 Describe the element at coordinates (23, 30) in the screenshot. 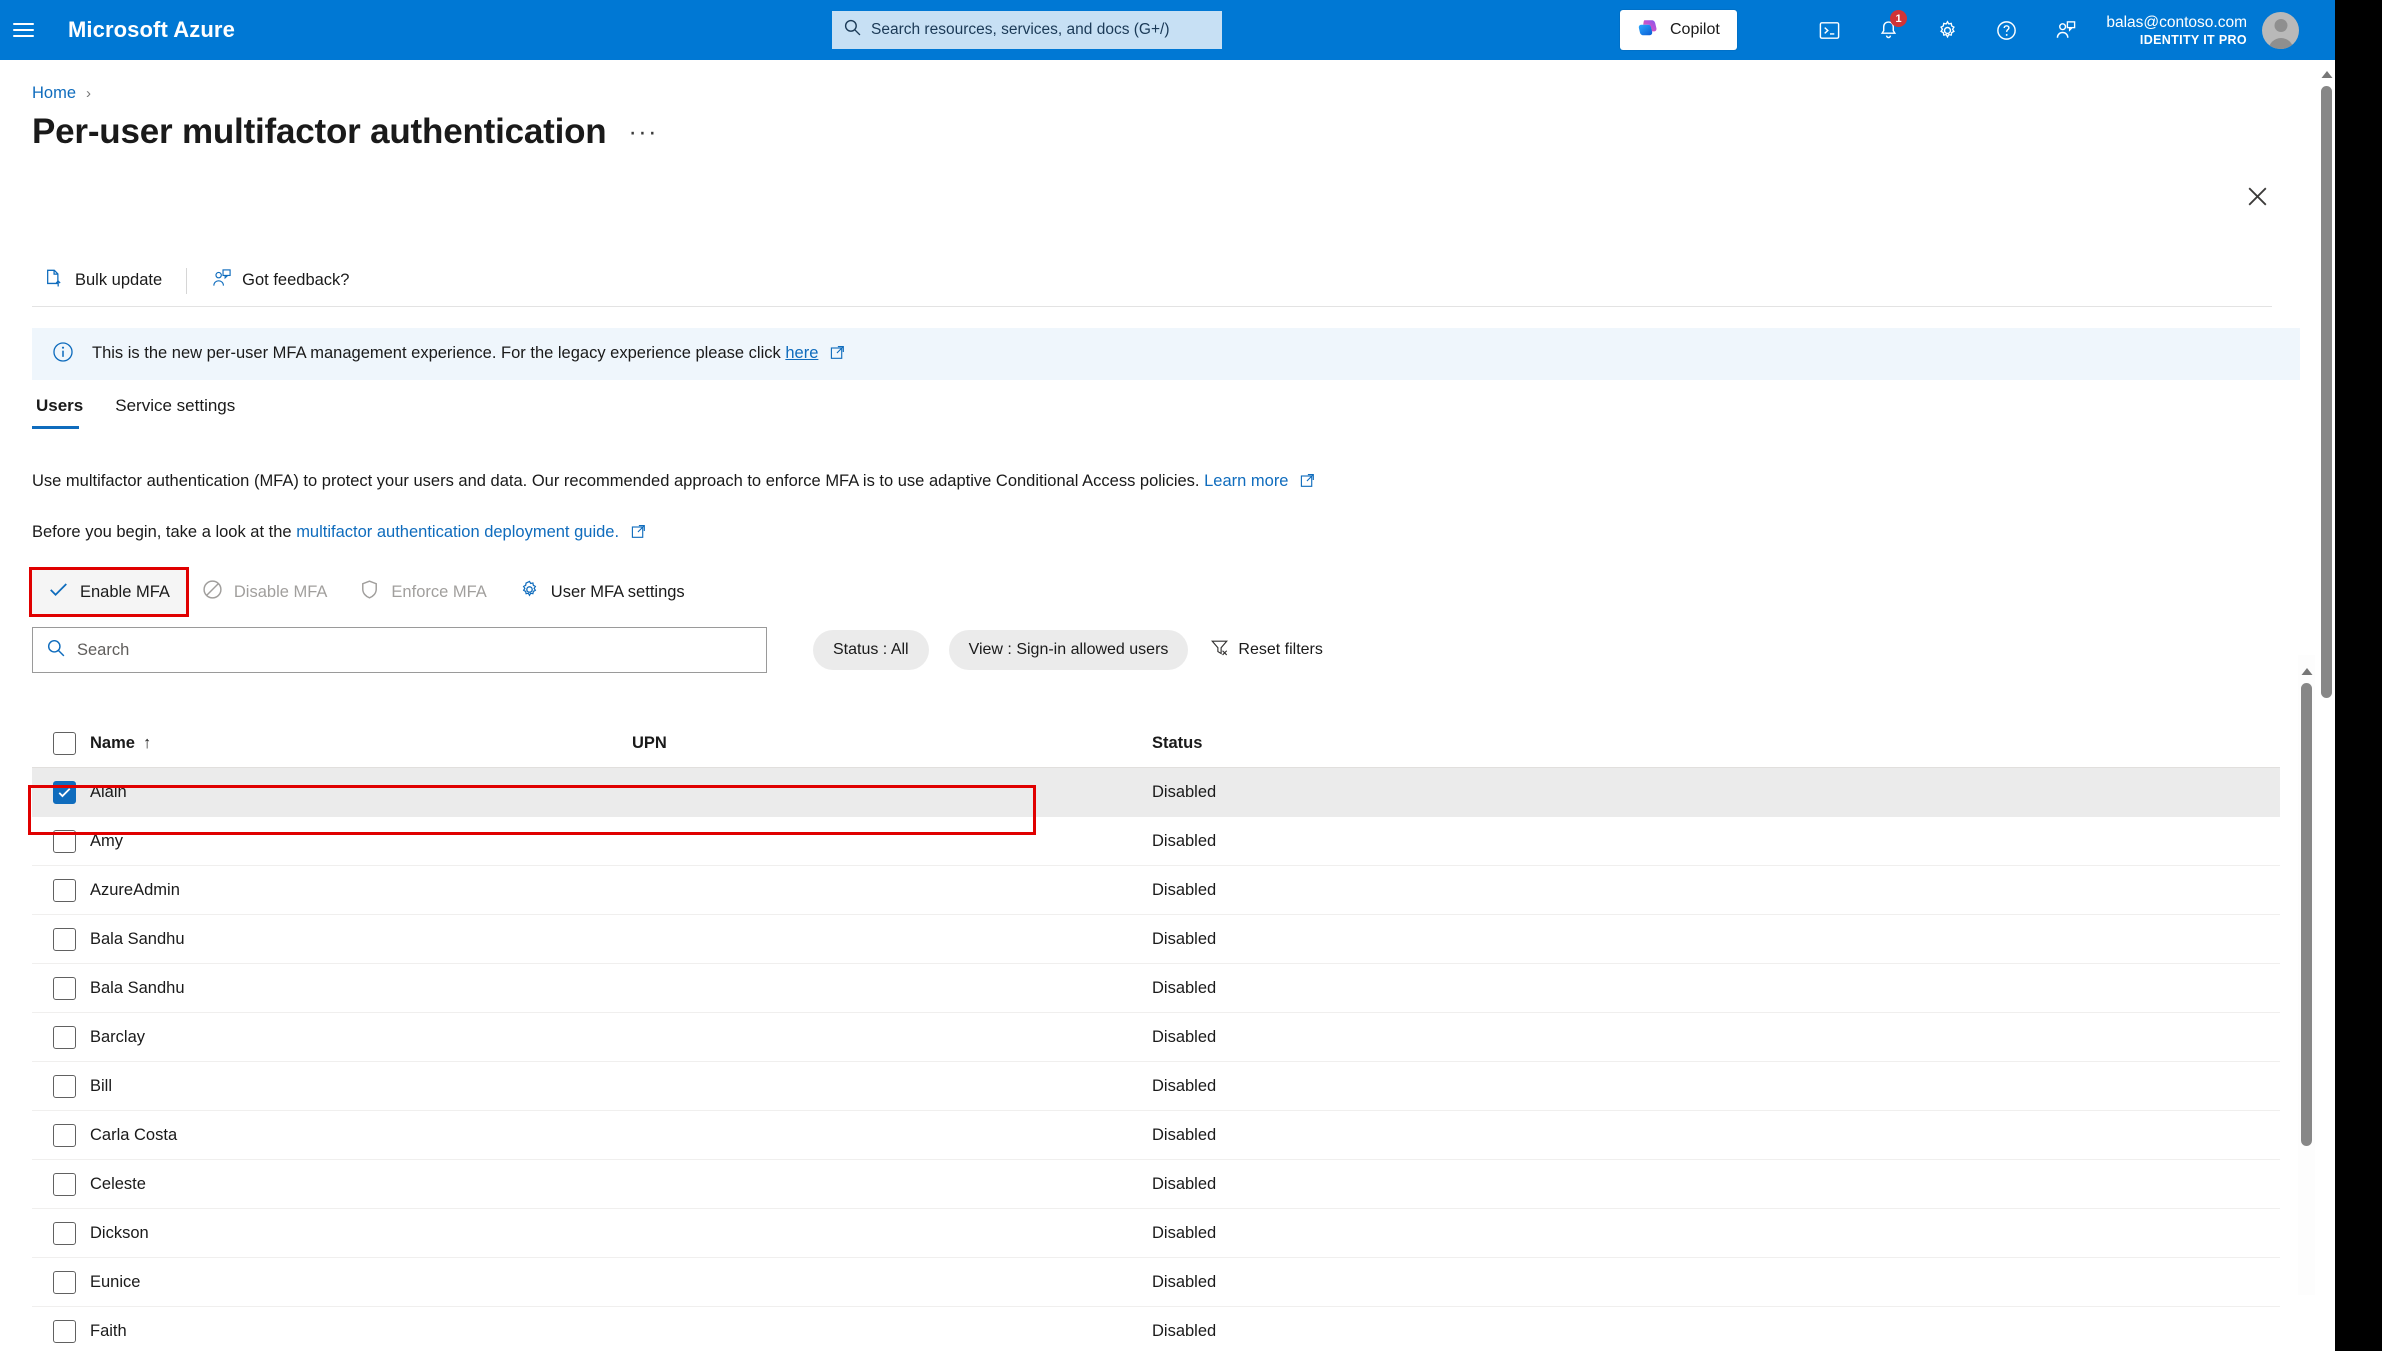

I see `hamburger-icon` at that location.